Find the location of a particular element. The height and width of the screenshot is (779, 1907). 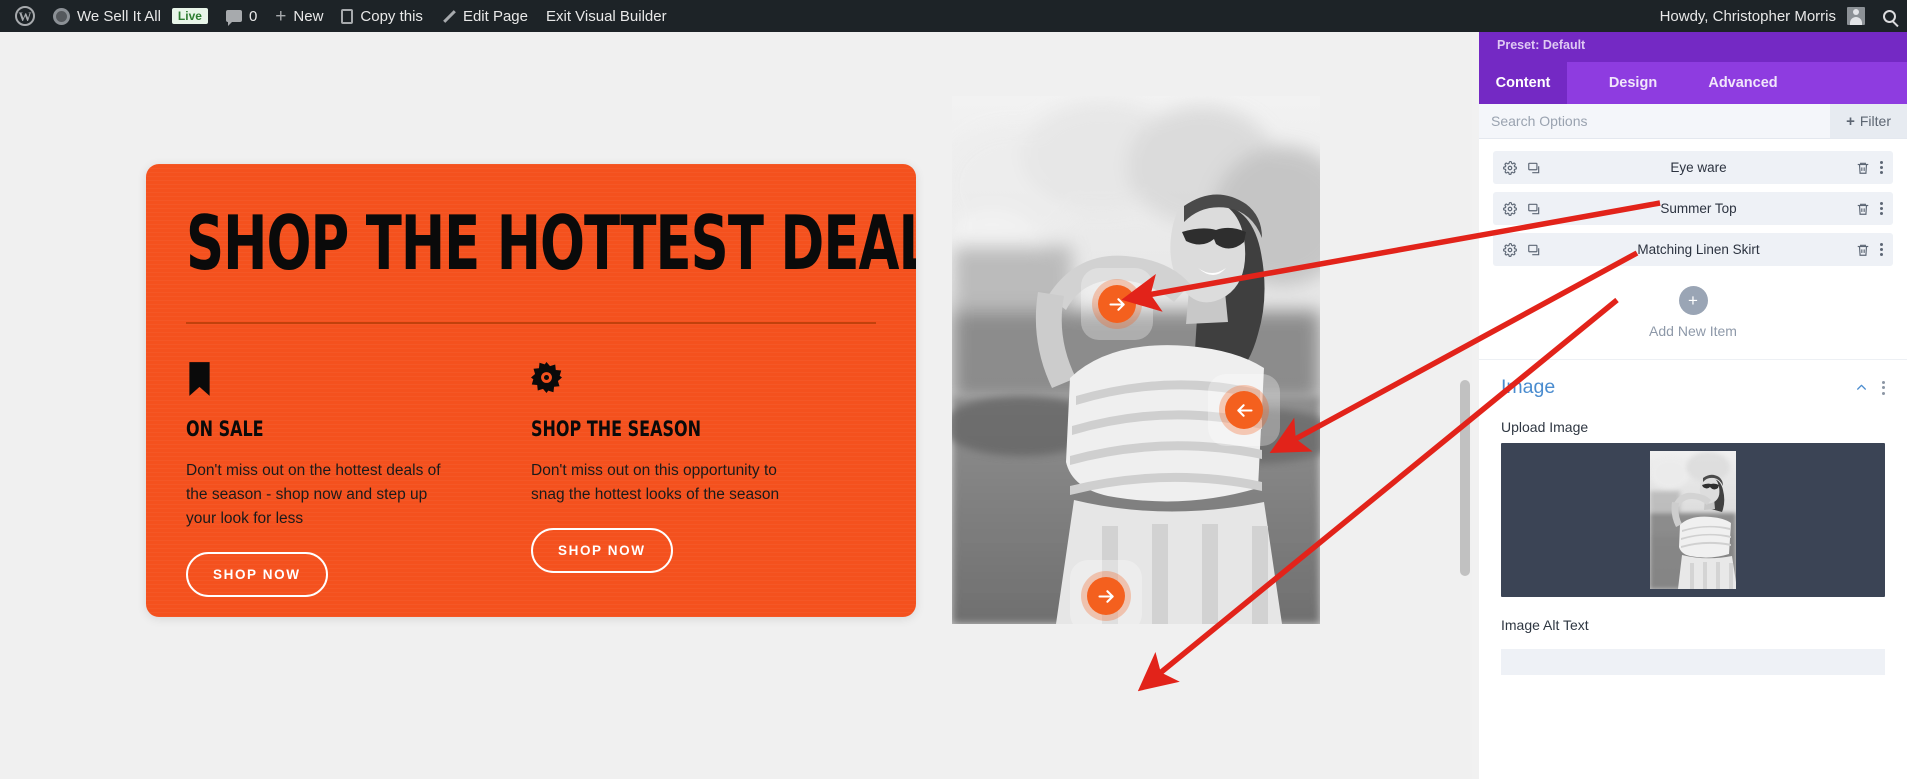

admin-bar-left-group: W We Sell It All Live 0 + New Copy this is located at coordinates (338, 16).